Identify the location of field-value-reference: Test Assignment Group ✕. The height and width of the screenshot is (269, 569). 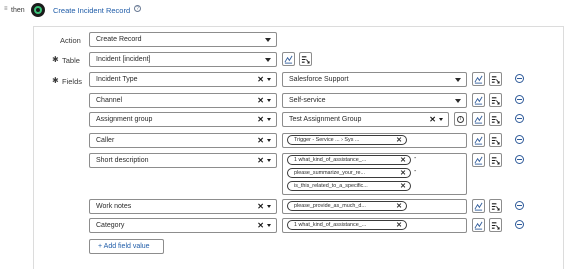
(365, 119).